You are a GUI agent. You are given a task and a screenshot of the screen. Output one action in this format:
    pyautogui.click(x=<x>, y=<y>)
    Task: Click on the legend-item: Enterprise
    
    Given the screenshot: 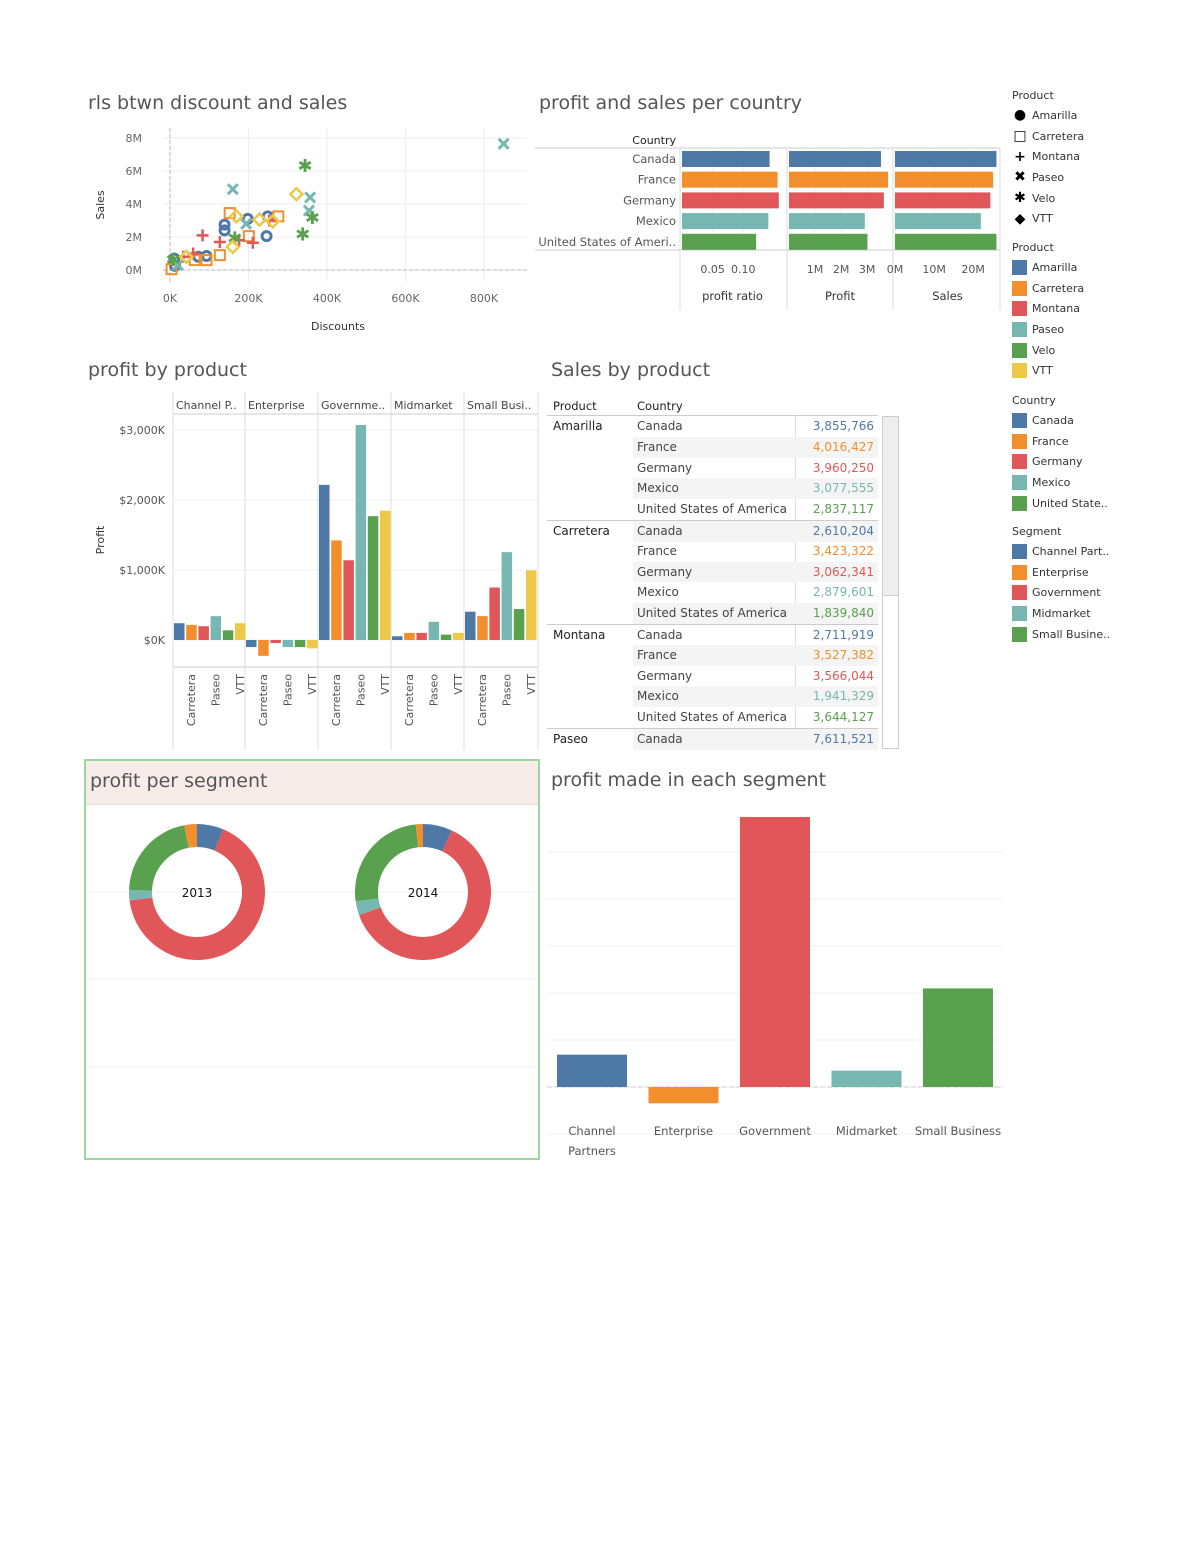 What is the action you would take?
    pyautogui.click(x=1061, y=572)
    